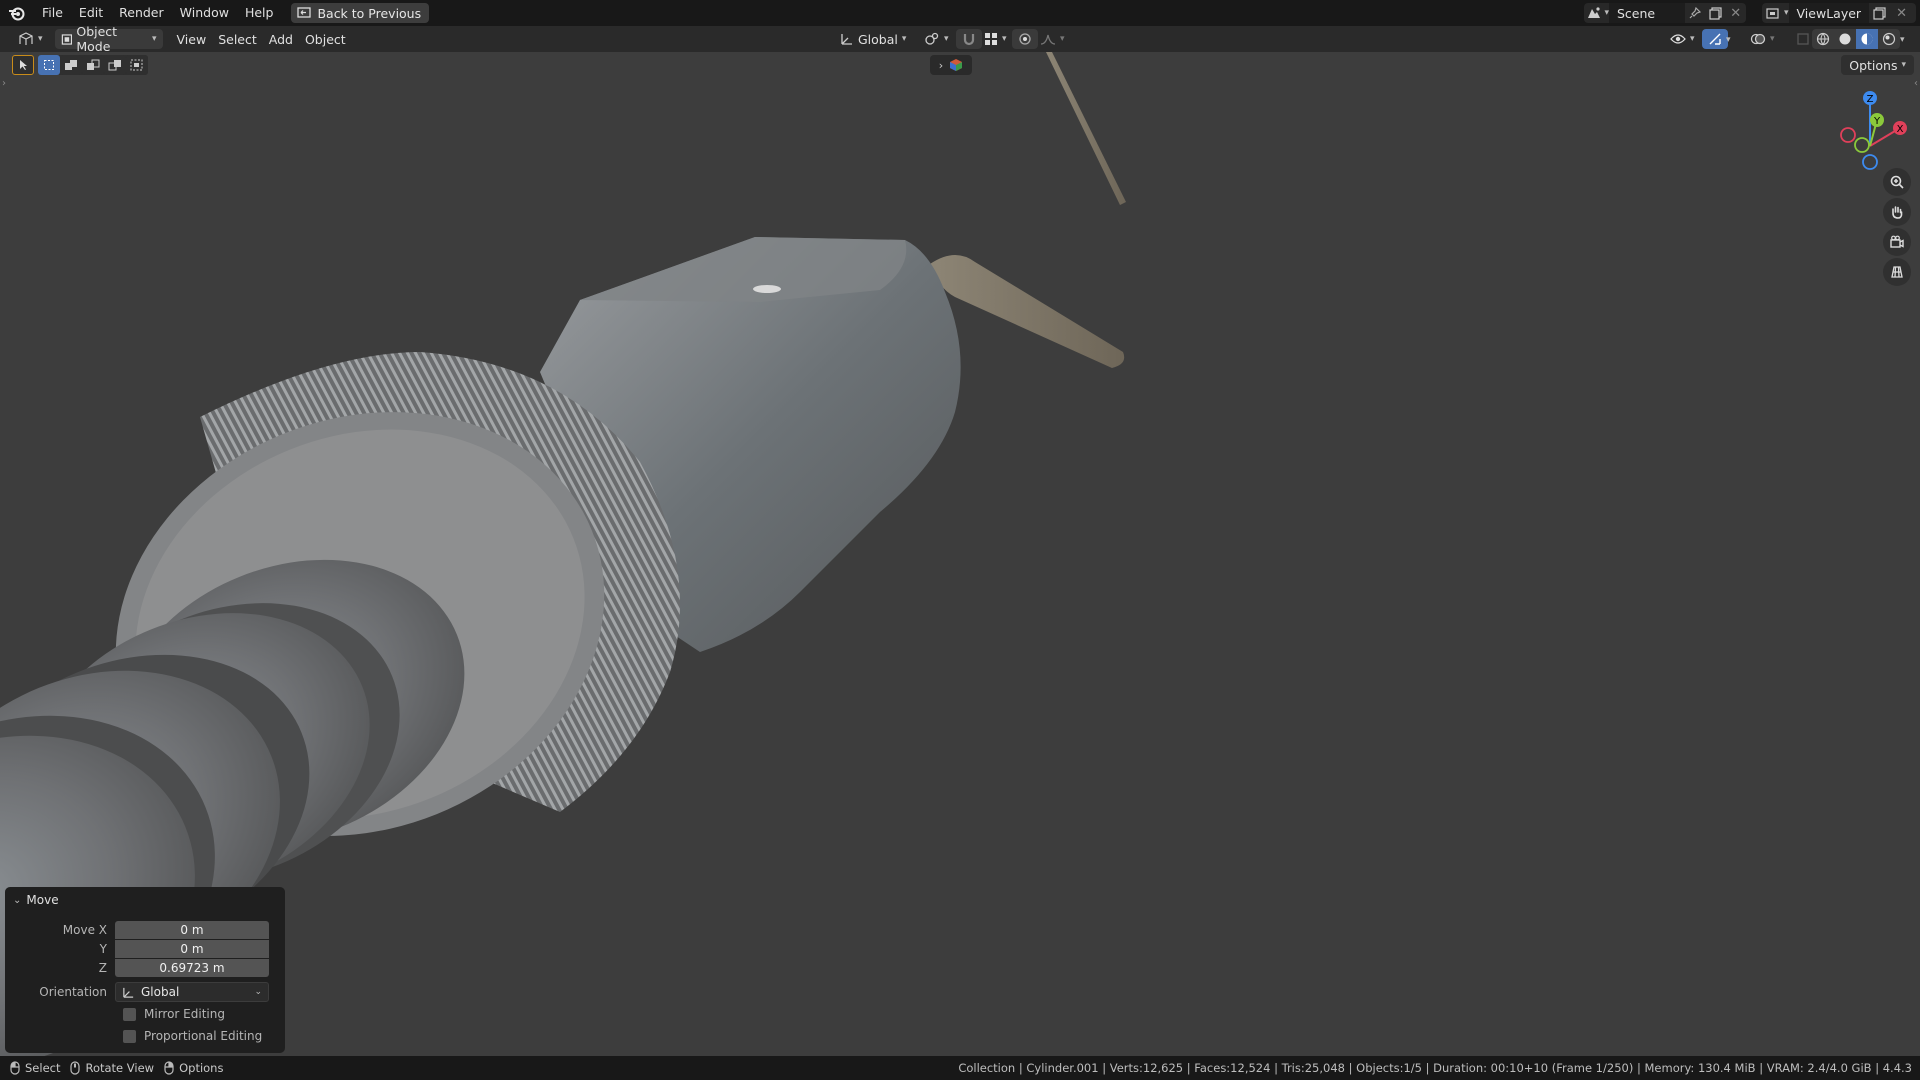 The width and height of the screenshot is (1920, 1080). I want to click on orientation-label: Orientation, so click(73, 992).